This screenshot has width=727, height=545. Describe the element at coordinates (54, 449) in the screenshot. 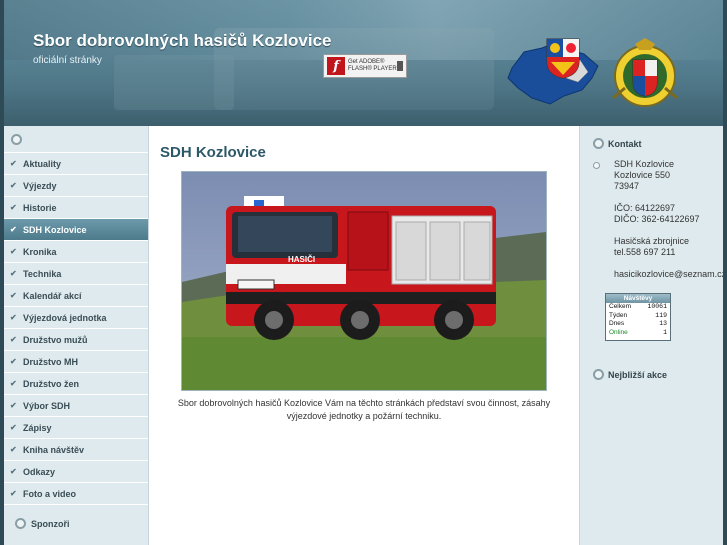

I see `menu-item-label: Kniha návštěv` at that location.